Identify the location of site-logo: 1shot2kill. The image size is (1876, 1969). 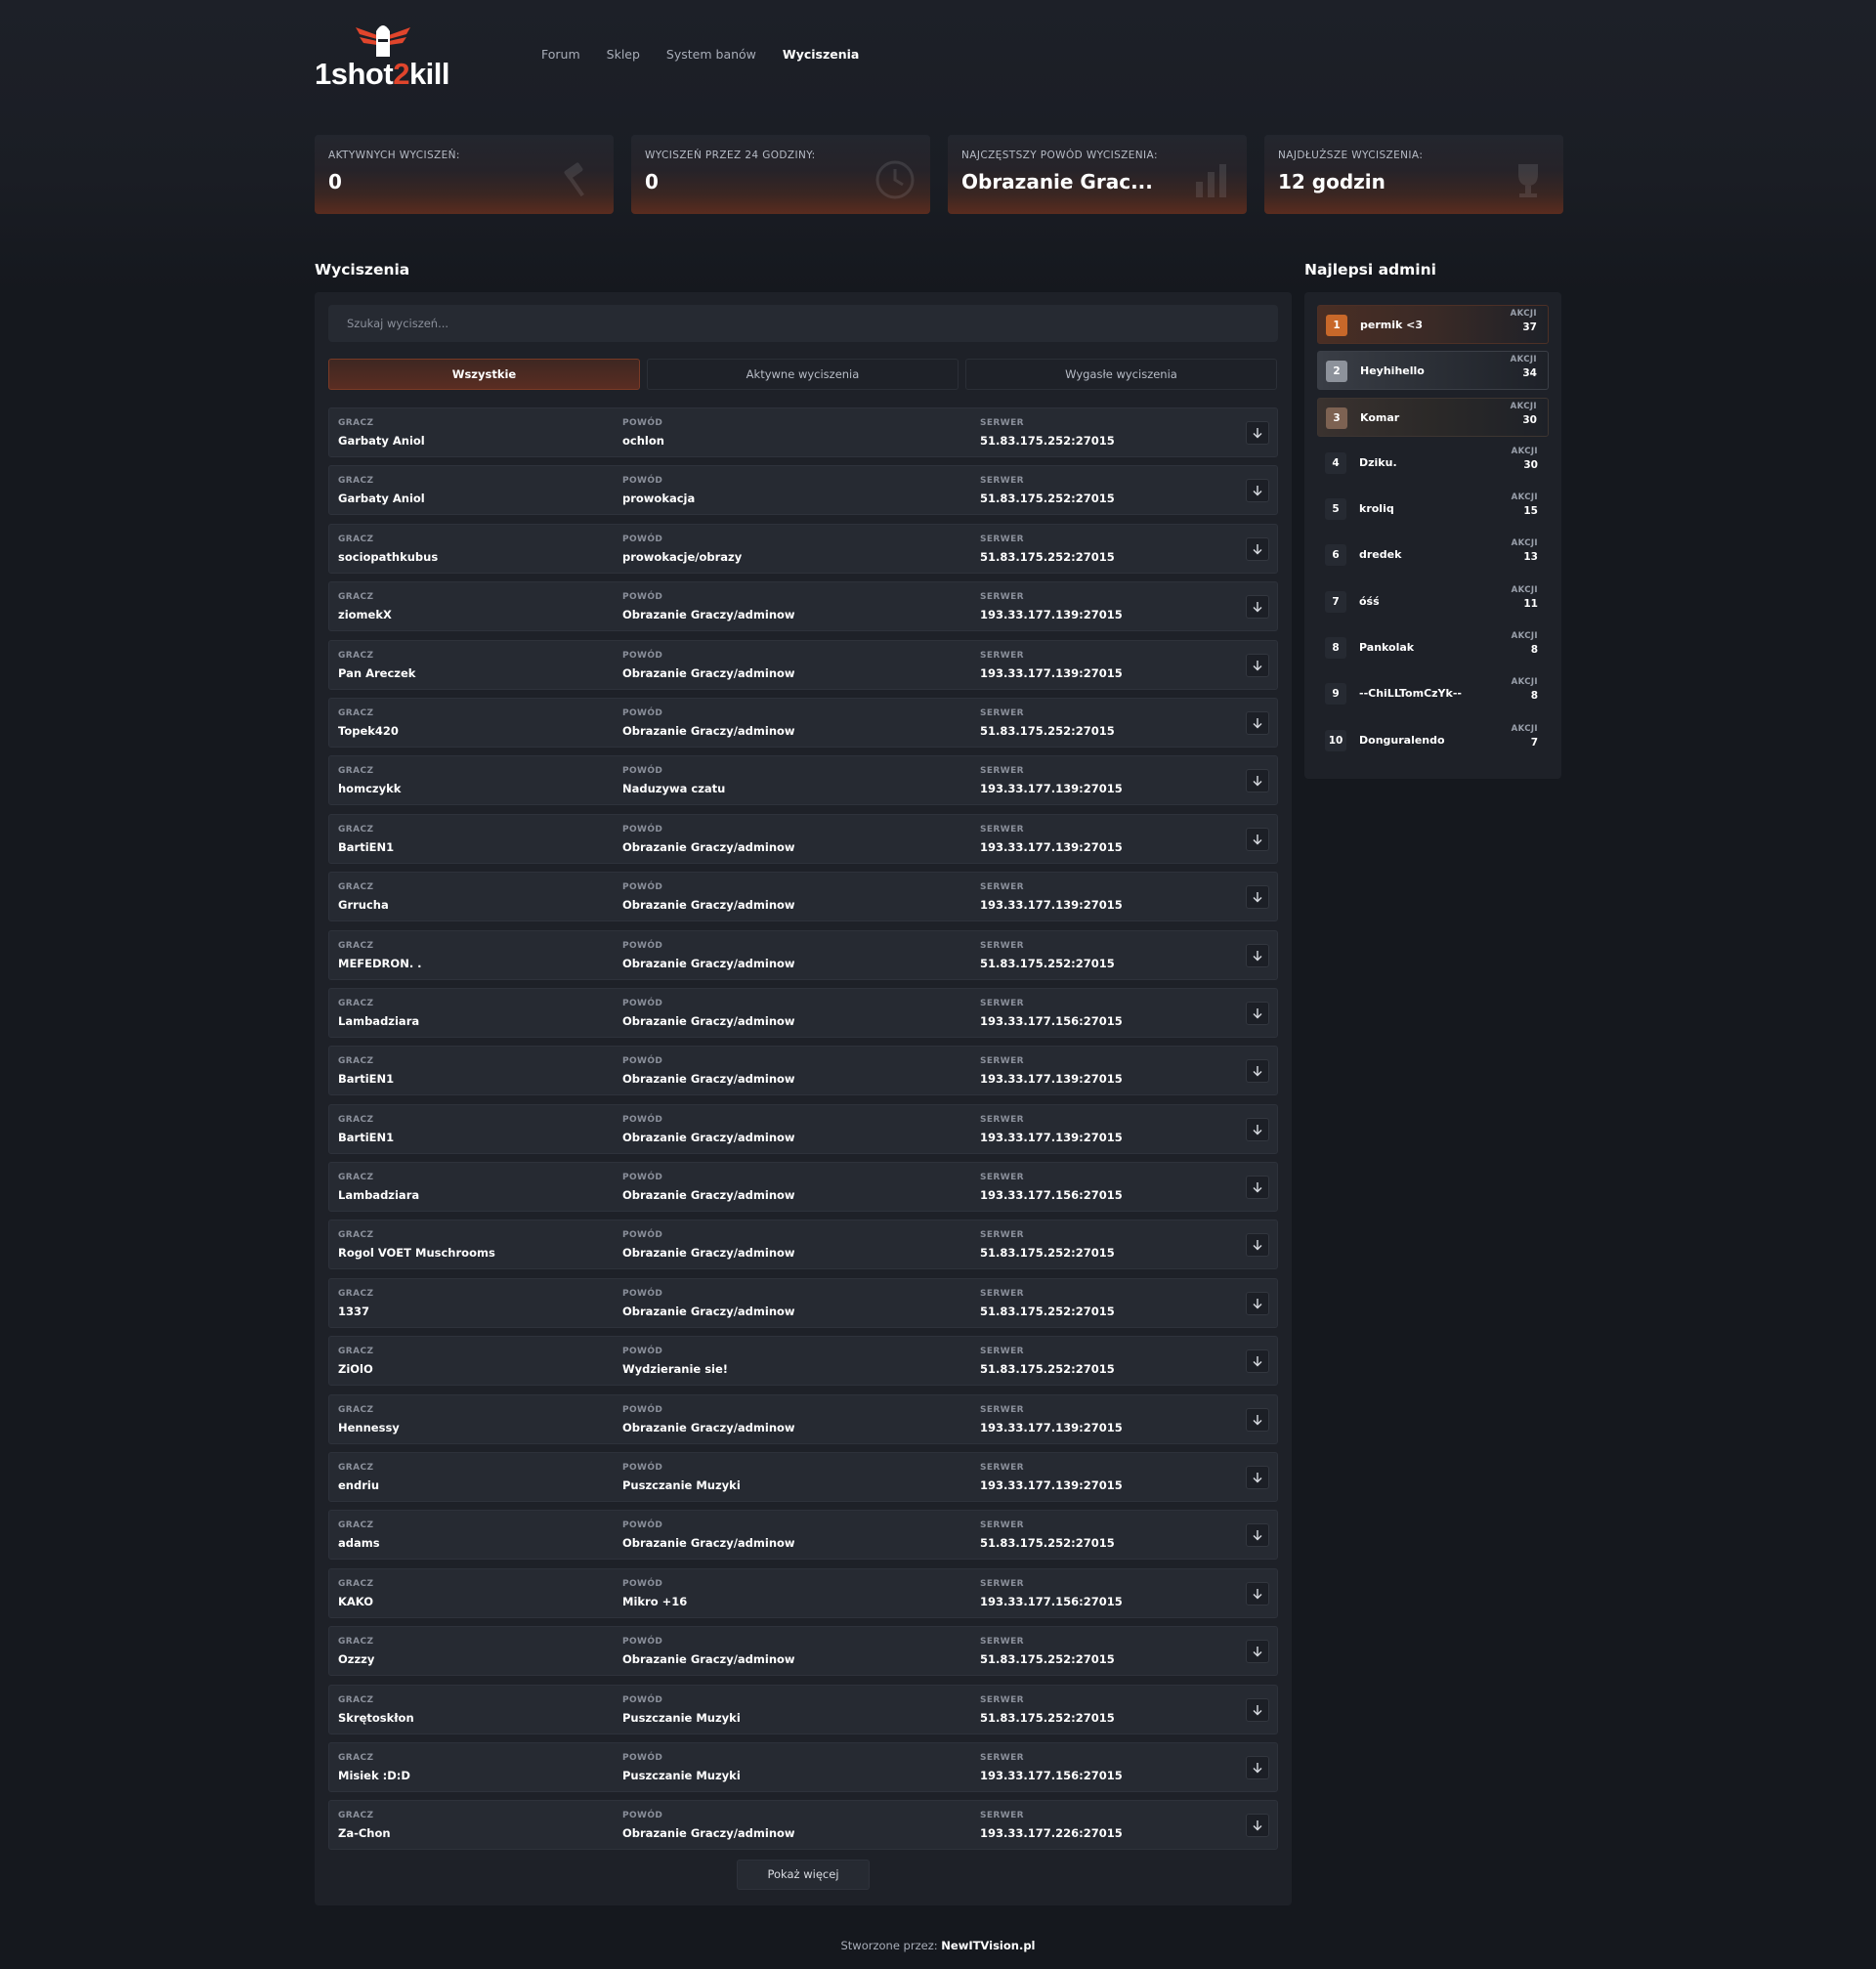
(385, 56).